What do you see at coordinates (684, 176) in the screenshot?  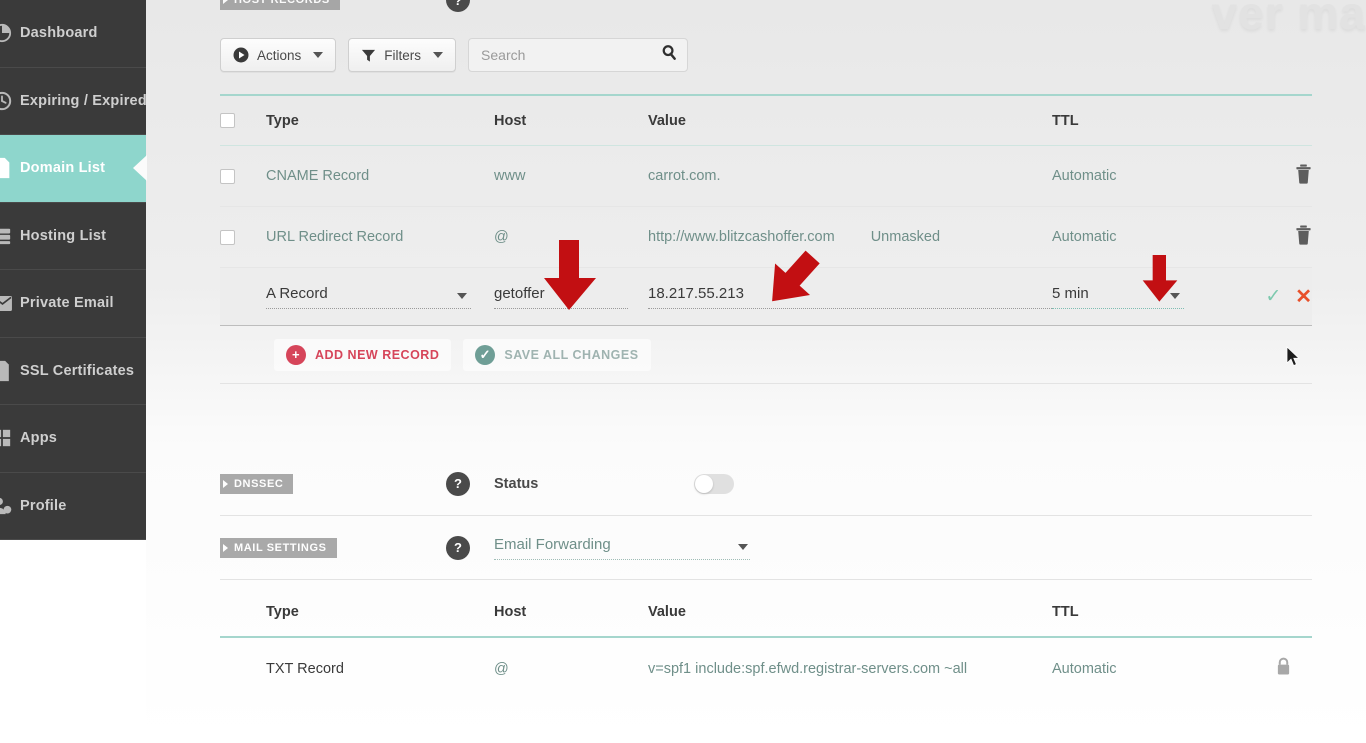 I see `cell-value: carrot.com.` at bounding box center [684, 176].